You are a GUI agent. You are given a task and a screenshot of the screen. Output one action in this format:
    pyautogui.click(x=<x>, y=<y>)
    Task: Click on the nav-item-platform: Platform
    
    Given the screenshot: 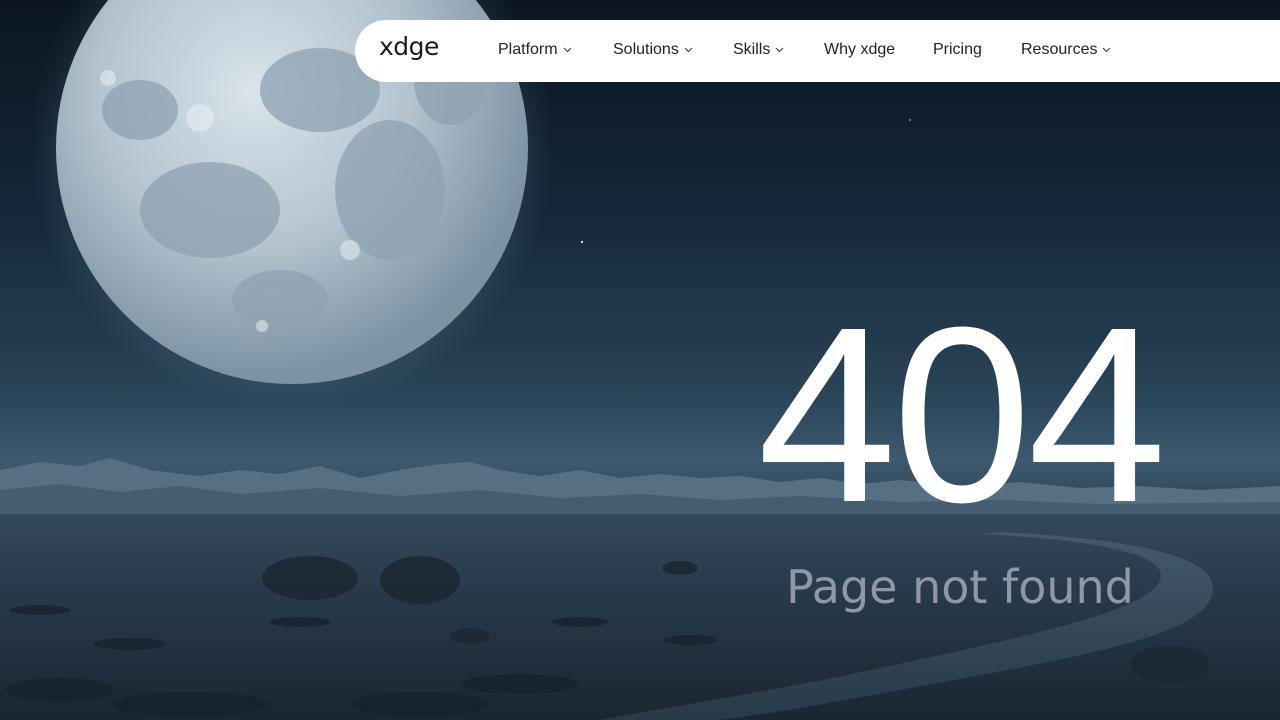 What is the action you would take?
    pyautogui.click(x=535, y=50)
    